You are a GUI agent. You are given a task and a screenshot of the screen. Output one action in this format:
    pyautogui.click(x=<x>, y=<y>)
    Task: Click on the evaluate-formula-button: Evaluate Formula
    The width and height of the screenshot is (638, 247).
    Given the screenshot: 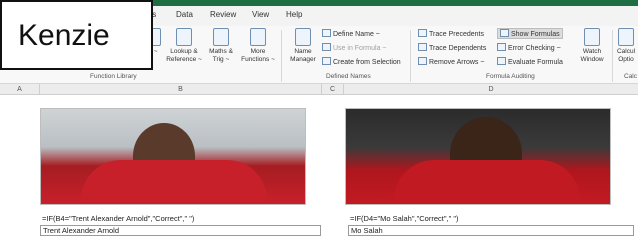 What is the action you would take?
    pyautogui.click(x=530, y=62)
    